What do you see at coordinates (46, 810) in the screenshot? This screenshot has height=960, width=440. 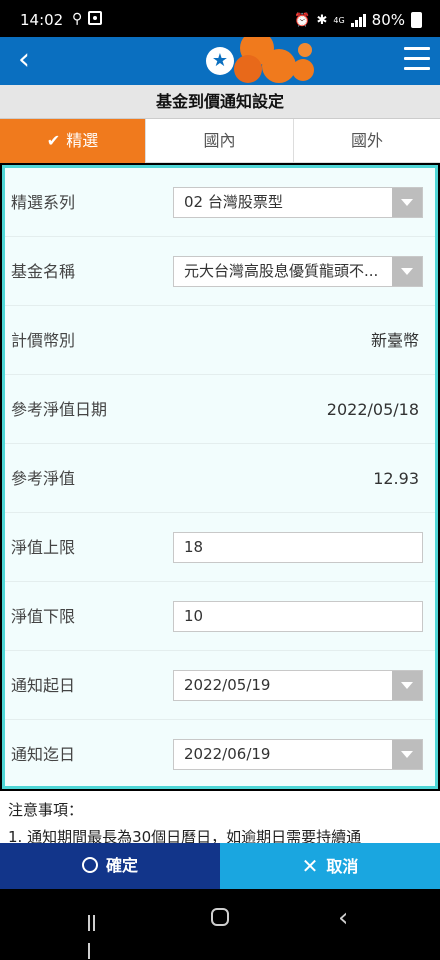 I see `notes-title: 注意事項：` at bounding box center [46, 810].